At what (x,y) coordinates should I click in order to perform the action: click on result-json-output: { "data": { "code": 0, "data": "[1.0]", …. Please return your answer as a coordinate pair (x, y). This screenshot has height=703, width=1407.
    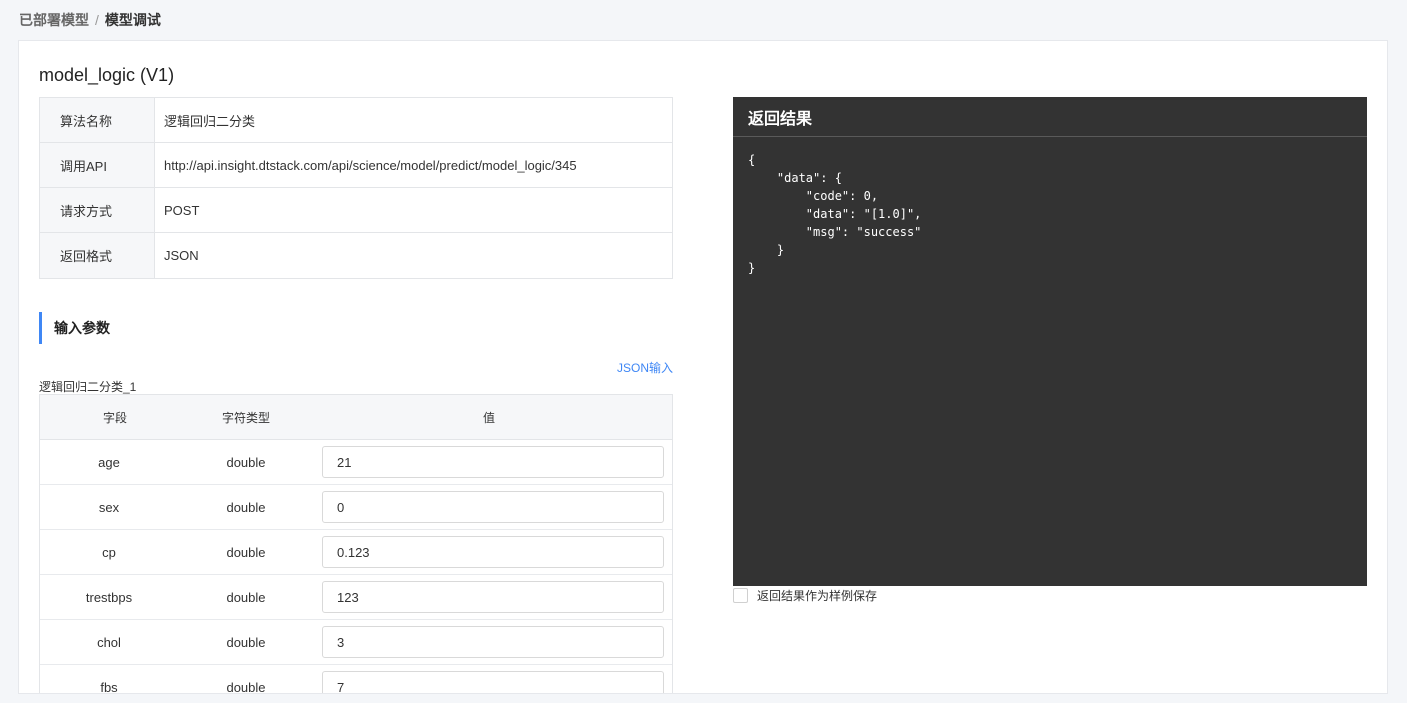
    Looking at the image, I should click on (835, 214).